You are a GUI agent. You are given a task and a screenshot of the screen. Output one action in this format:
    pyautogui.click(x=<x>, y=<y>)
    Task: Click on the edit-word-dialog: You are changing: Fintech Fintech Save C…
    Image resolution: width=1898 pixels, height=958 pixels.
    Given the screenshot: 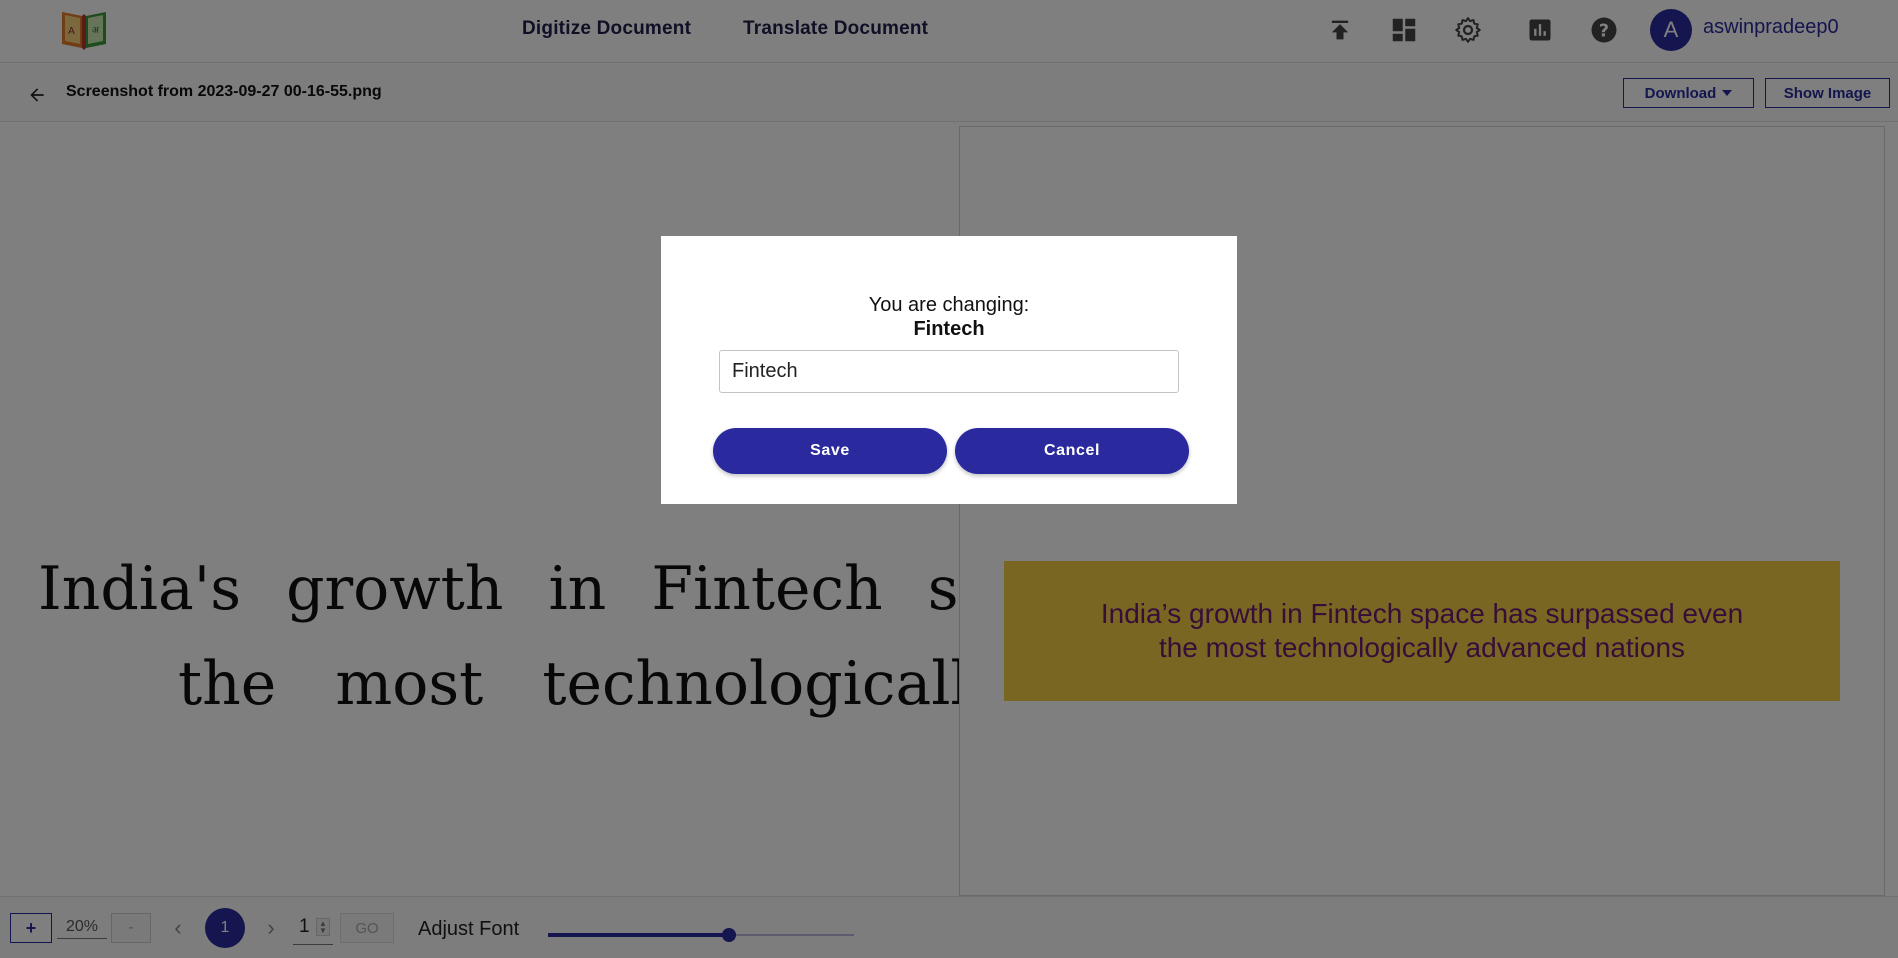 What is the action you would take?
    pyautogui.click(x=949, y=370)
    